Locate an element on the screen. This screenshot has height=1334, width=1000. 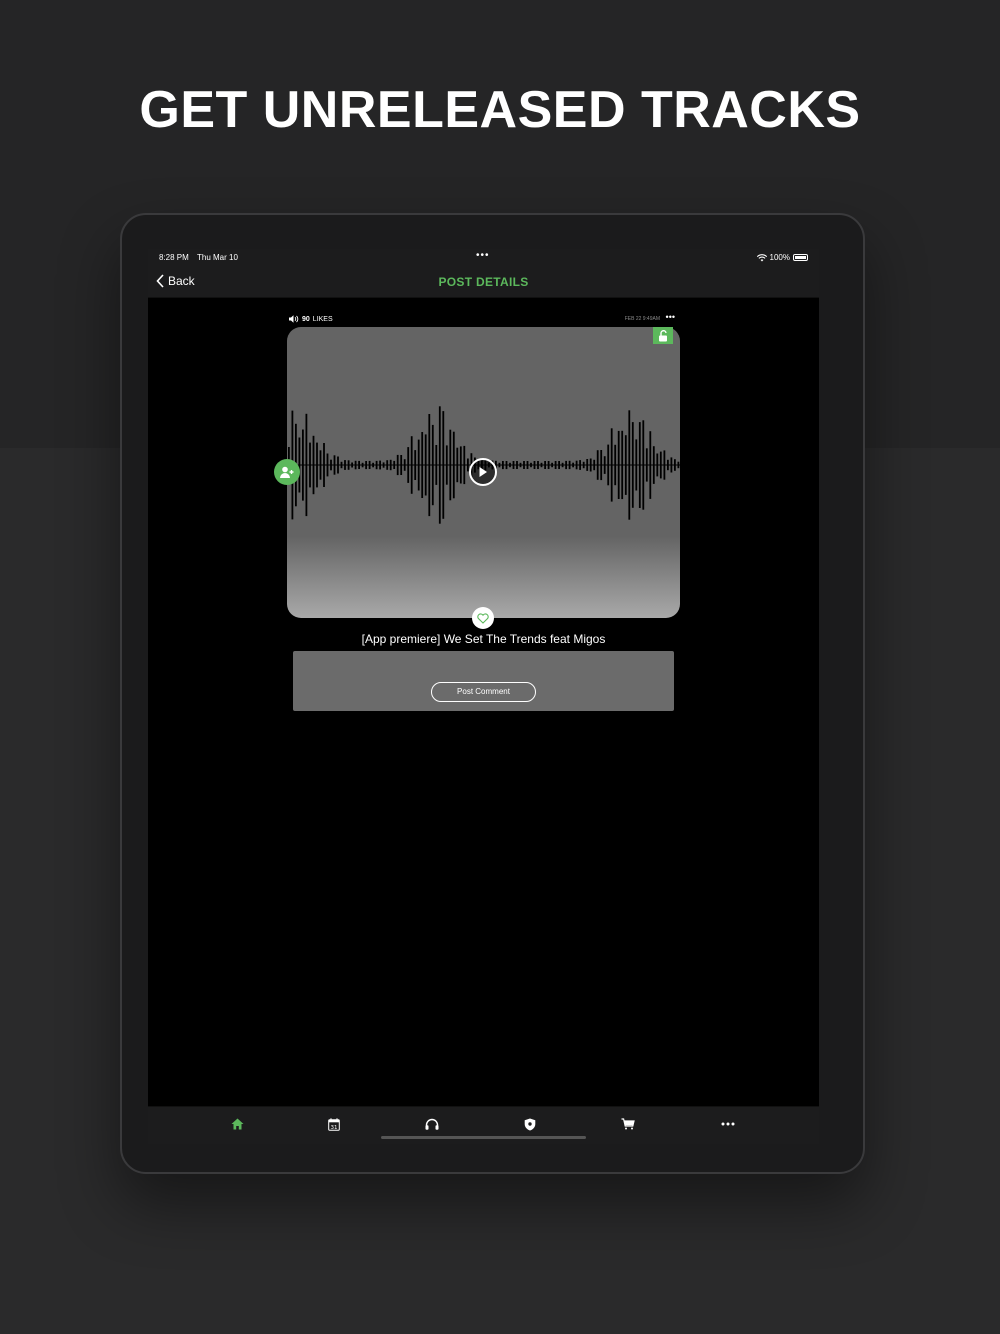
cart-icon is located at coordinates (628, 1124).